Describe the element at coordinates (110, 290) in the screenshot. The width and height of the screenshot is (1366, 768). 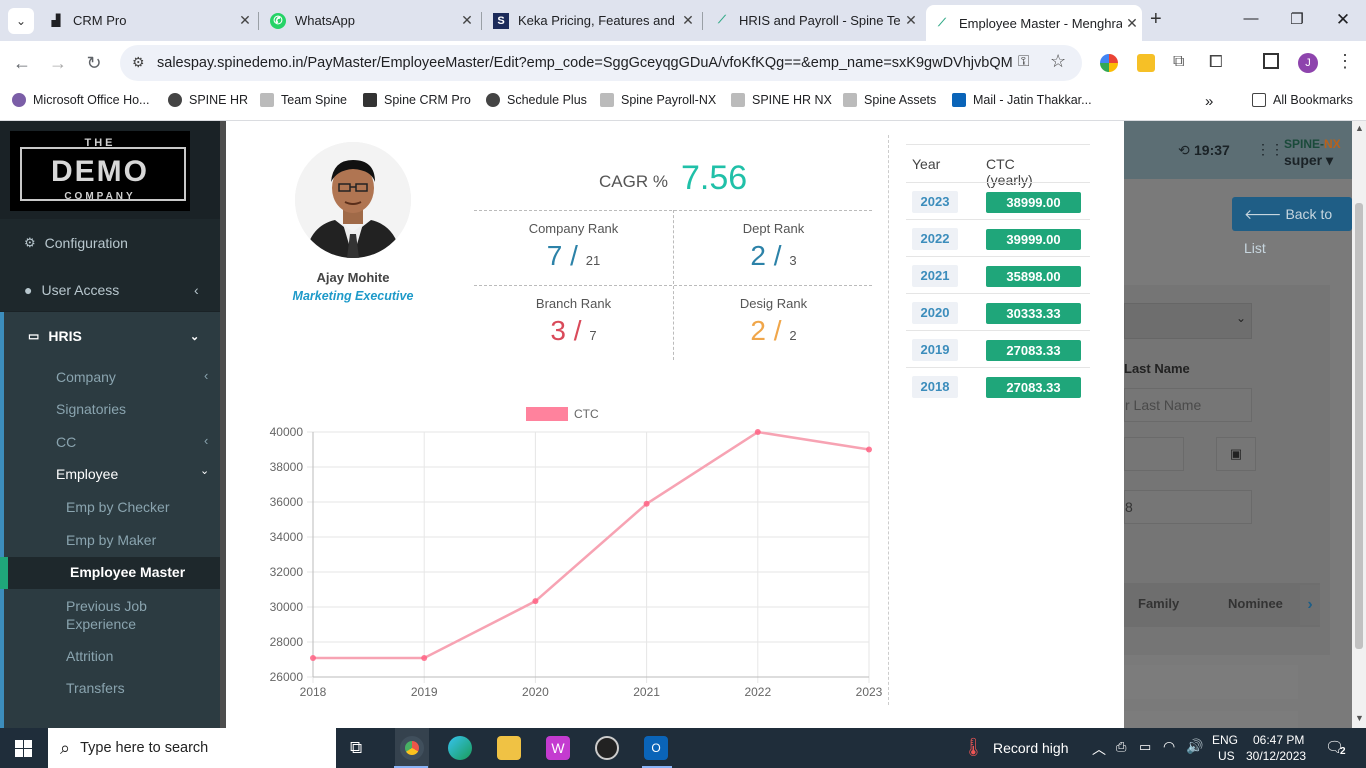
I see `sidebar-item-user-access: ● User Access ‹` at that location.